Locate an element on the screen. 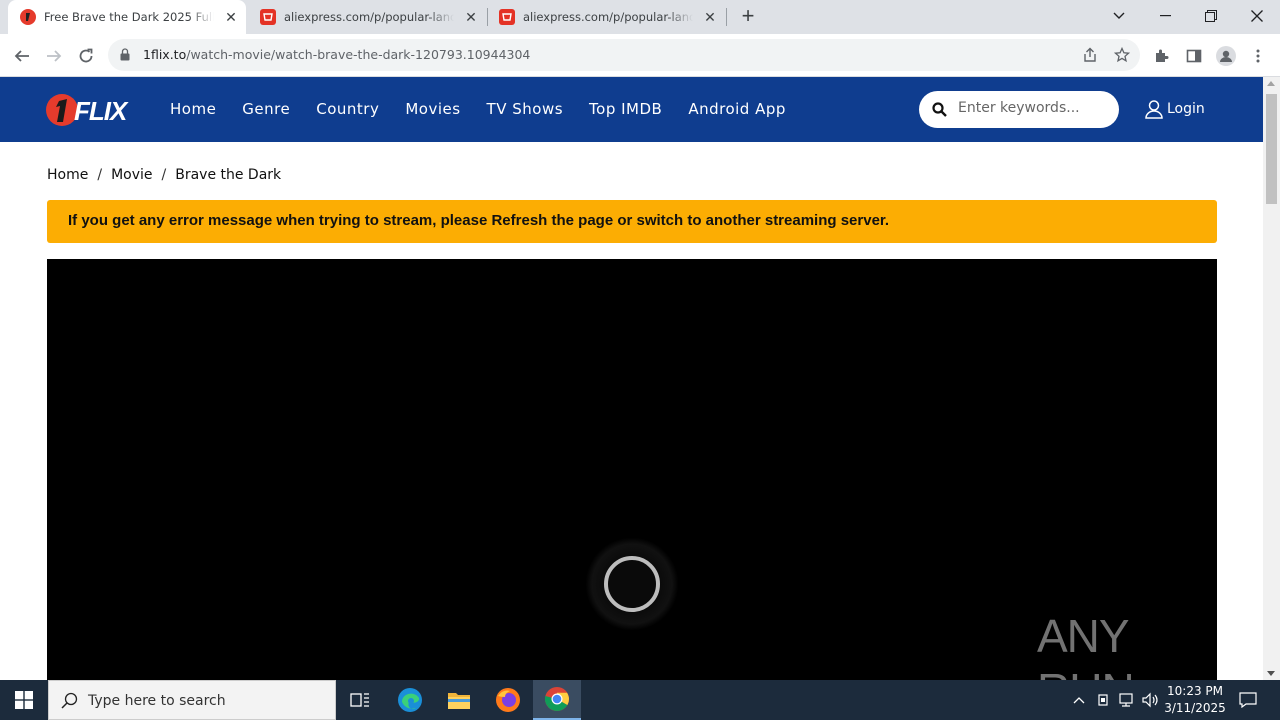  windows-logo-icon is located at coordinates (24, 700).